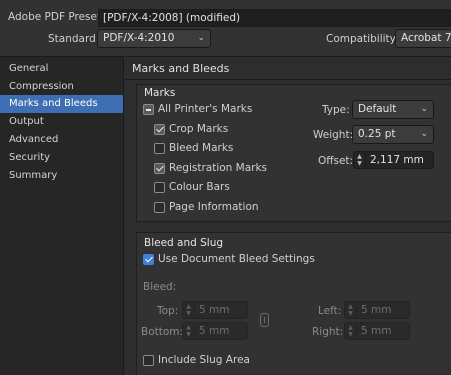  Describe the element at coordinates (61, 158) in the screenshot. I see `sidebar-item-security: Security` at that location.